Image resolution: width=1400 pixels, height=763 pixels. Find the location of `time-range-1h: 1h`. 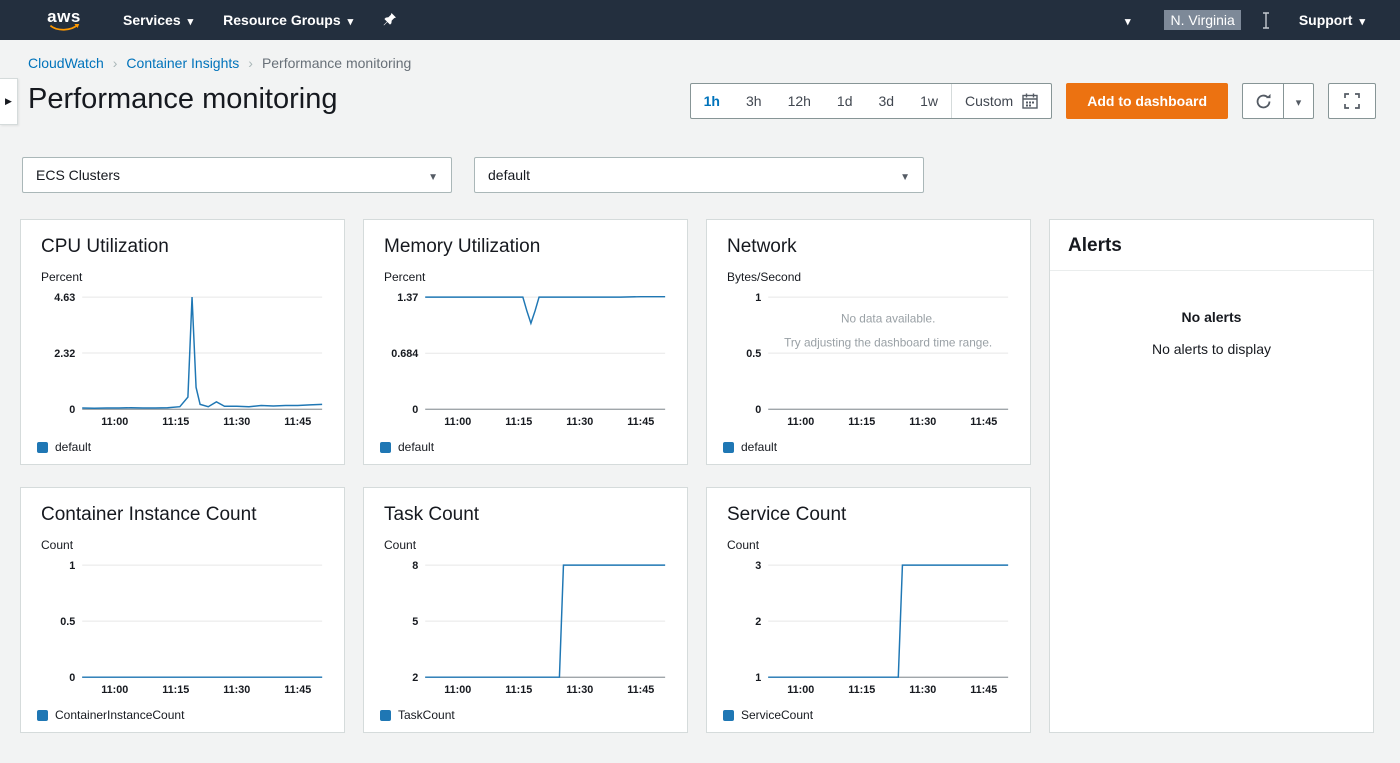

time-range-1h: 1h is located at coordinates (712, 101).